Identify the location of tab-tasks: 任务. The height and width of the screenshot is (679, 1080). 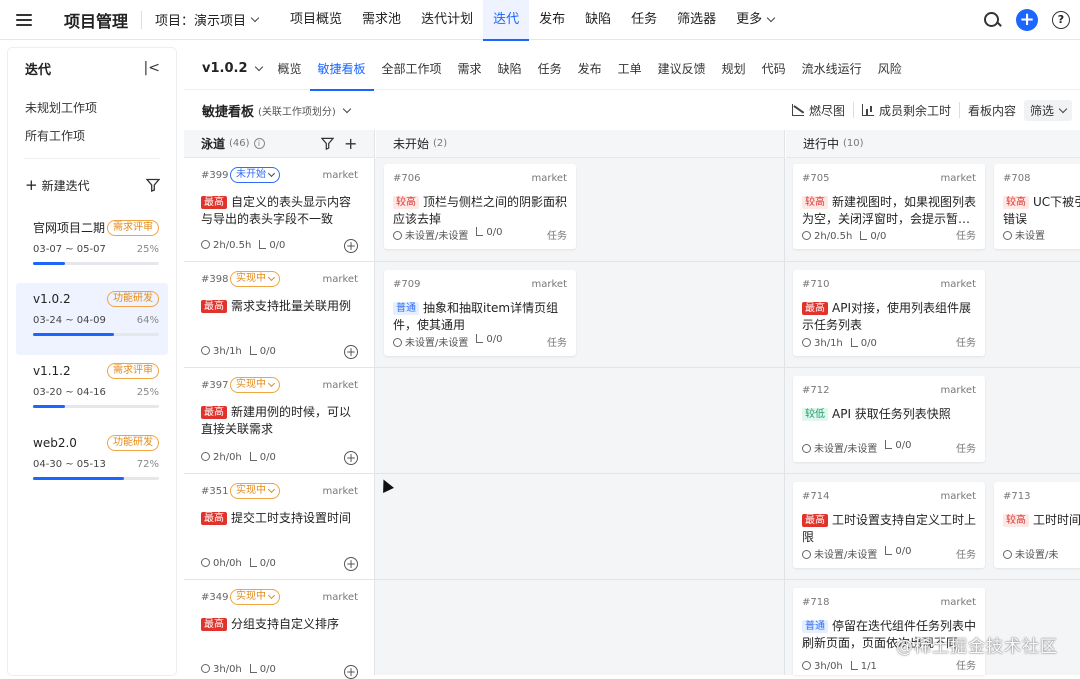
(550, 69).